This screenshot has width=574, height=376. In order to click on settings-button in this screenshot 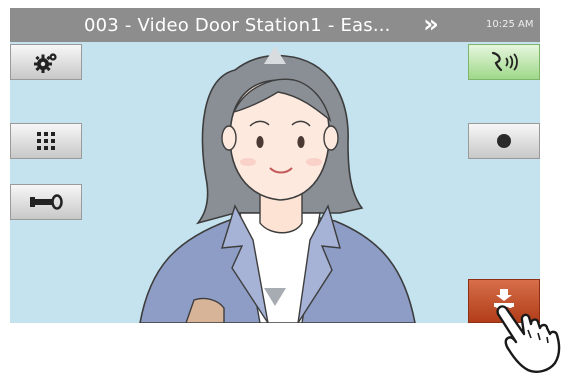, I will do `click(46, 62)`.